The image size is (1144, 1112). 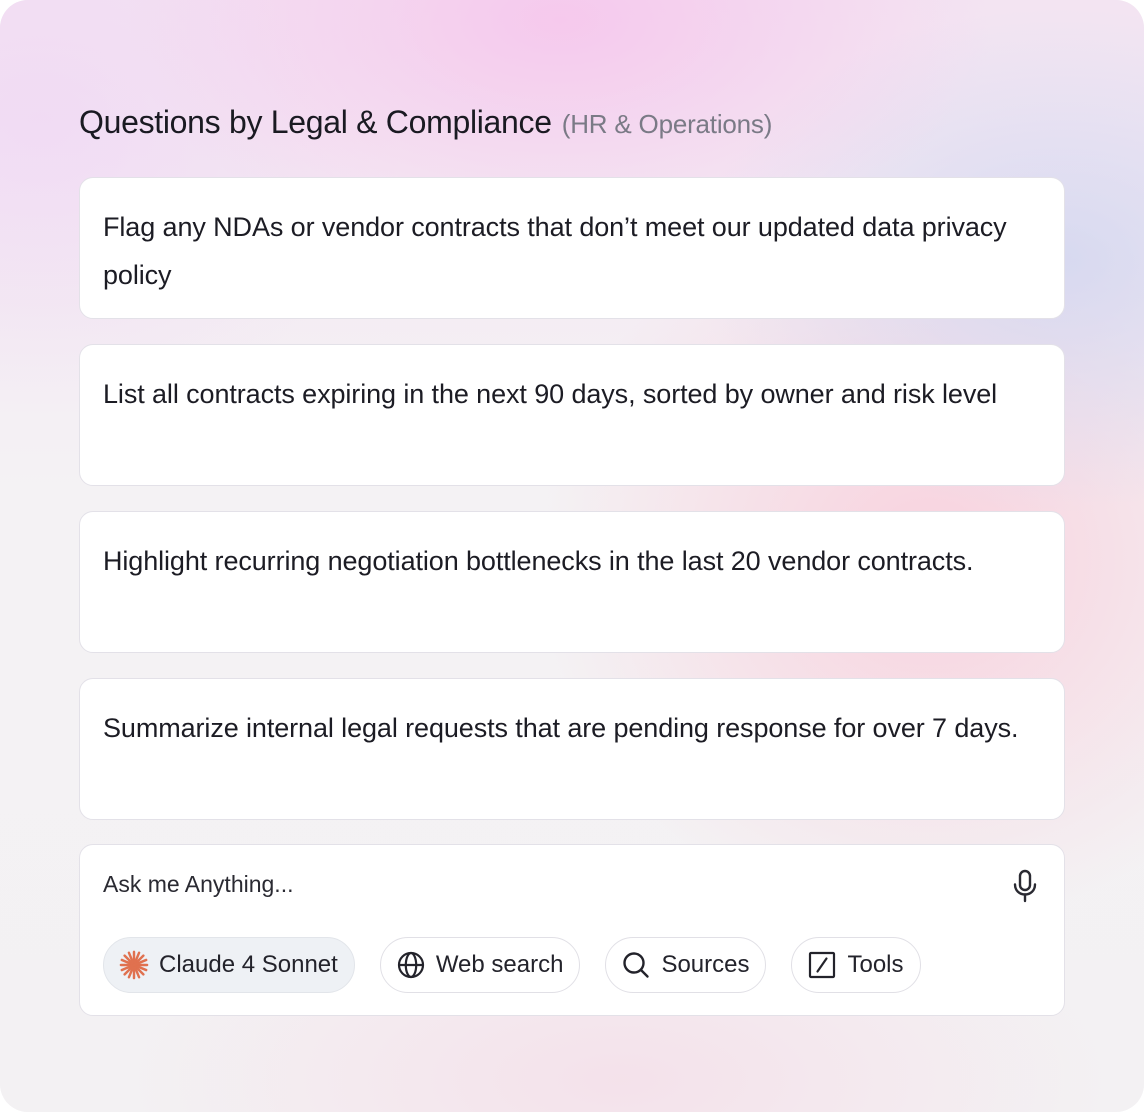 What do you see at coordinates (667, 124) in the screenshot?
I see `page-subtitle: (HR & Operations)` at bounding box center [667, 124].